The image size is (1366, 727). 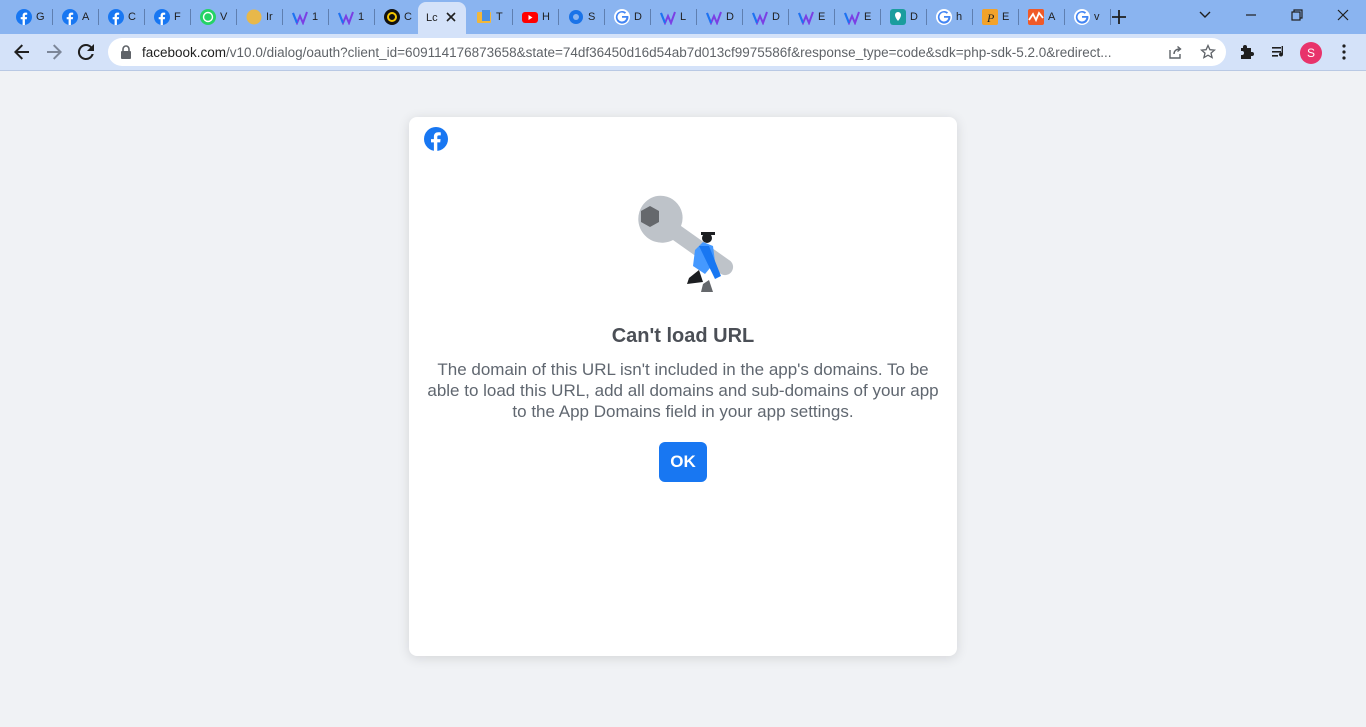 What do you see at coordinates (1344, 52) in the screenshot?
I see `browser-menu-button` at bounding box center [1344, 52].